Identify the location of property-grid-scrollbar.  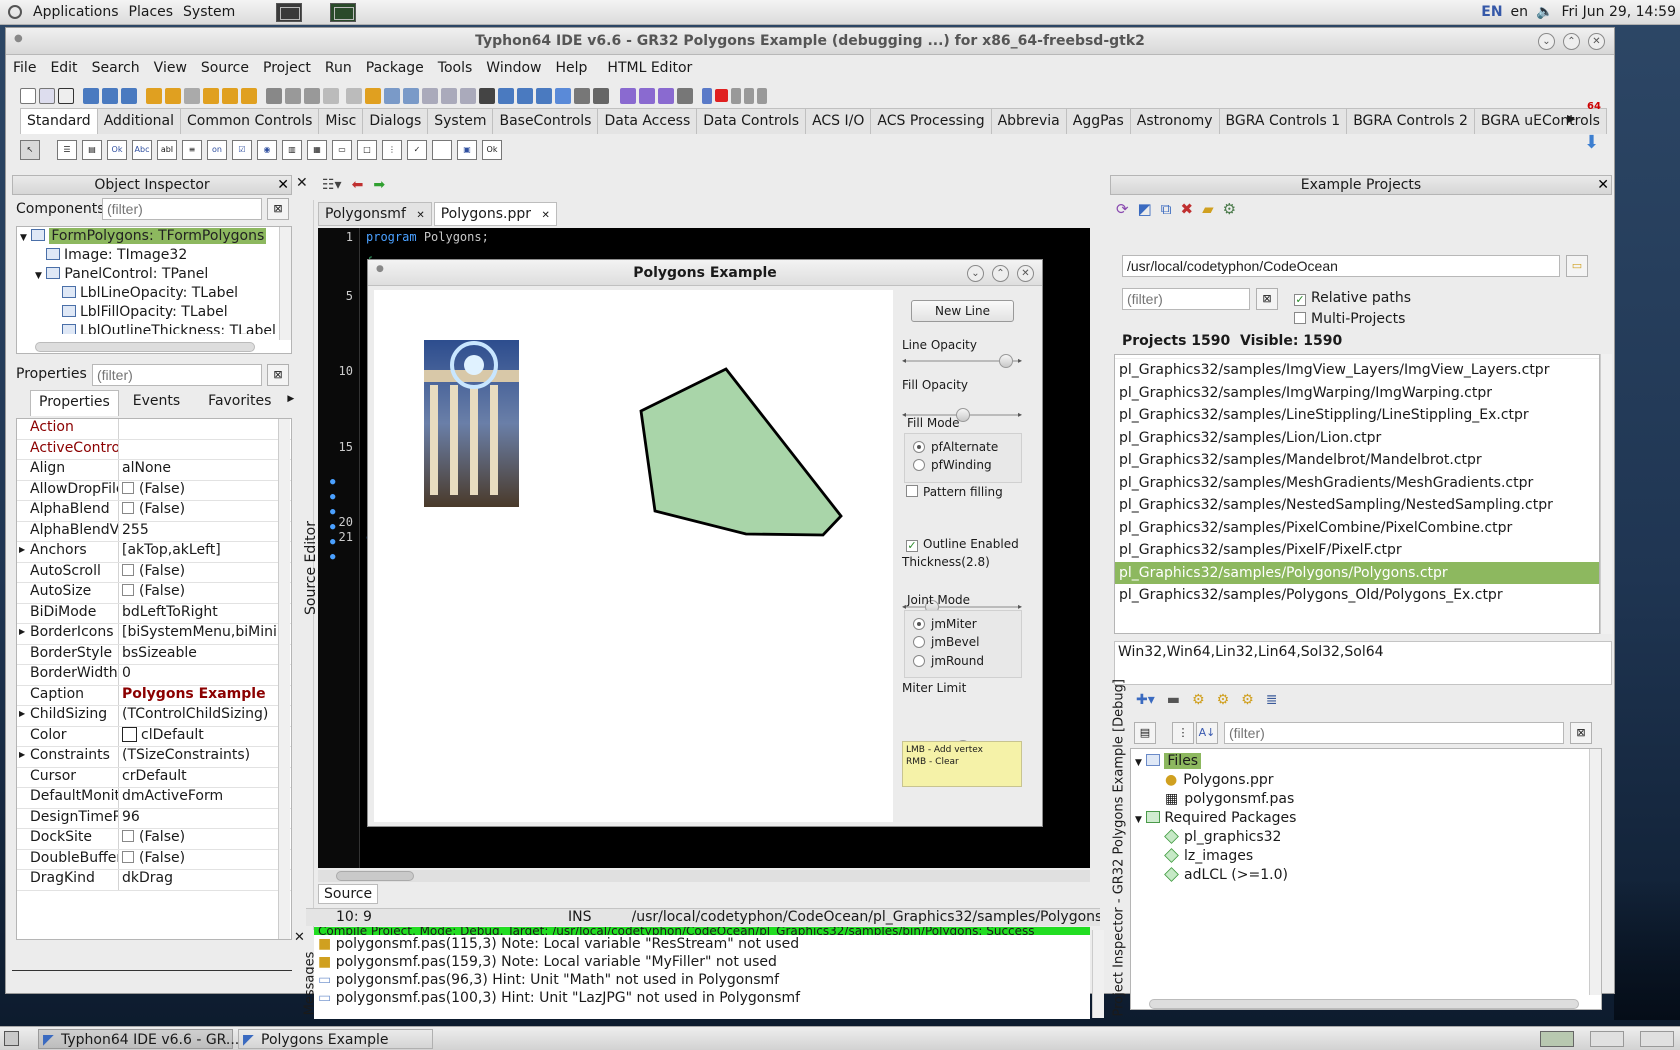
(284, 679).